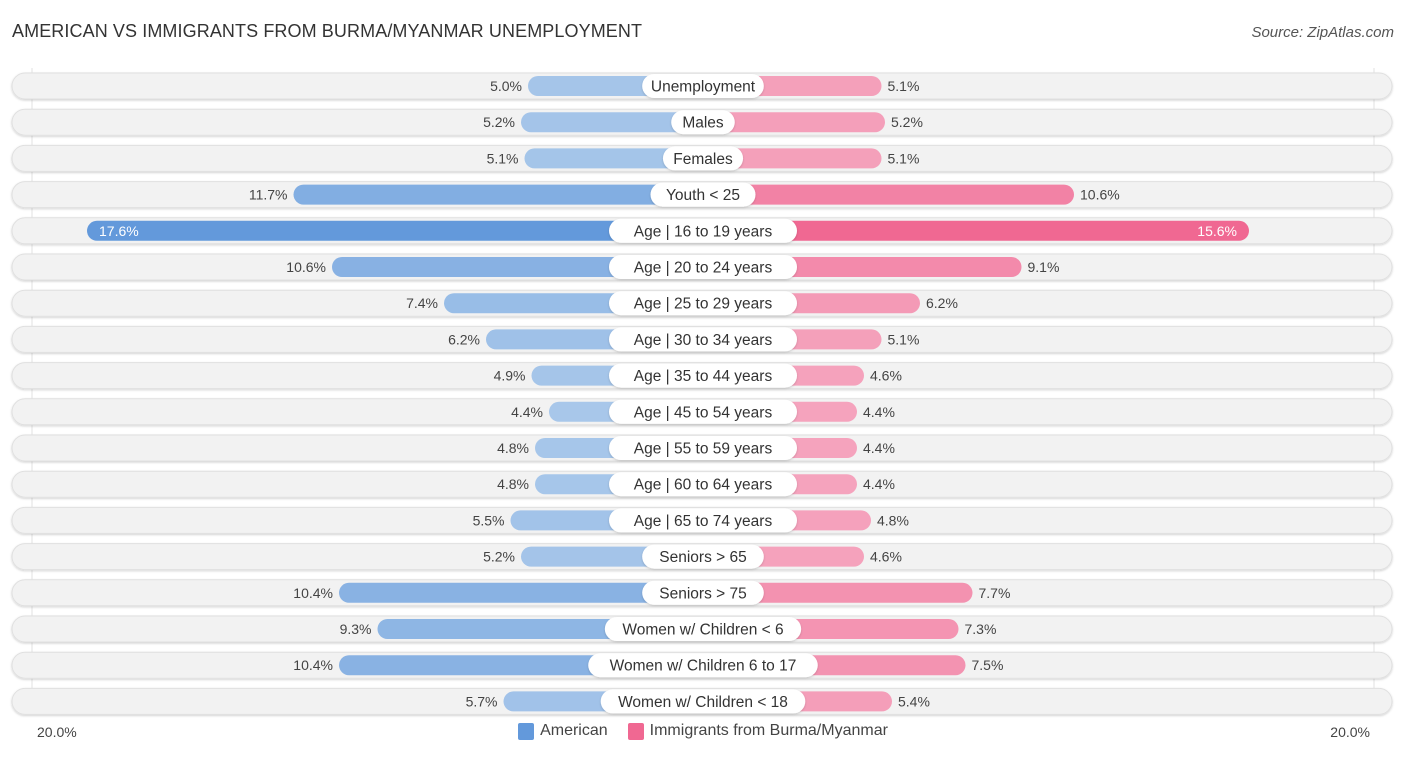  What do you see at coordinates (703, 702) in the screenshot?
I see `category-label: Women w/ Children < 18` at bounding box center [703, 702].